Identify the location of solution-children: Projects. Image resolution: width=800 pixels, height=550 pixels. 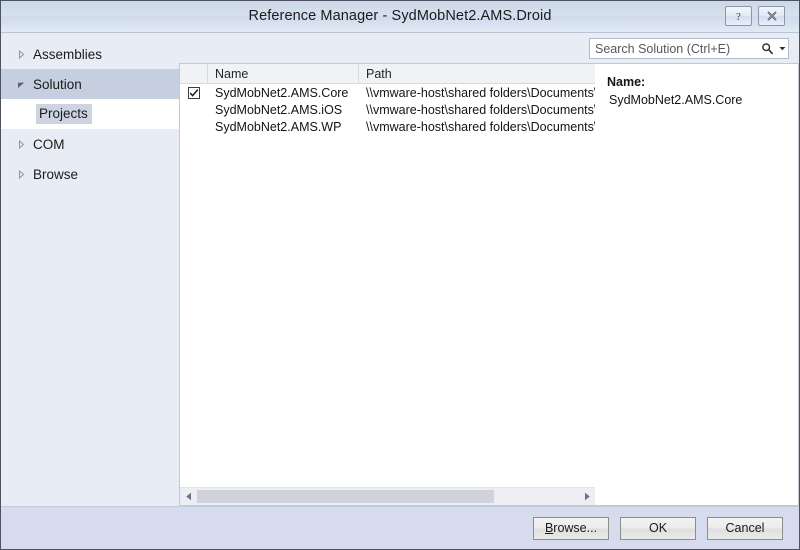
(90, 114).